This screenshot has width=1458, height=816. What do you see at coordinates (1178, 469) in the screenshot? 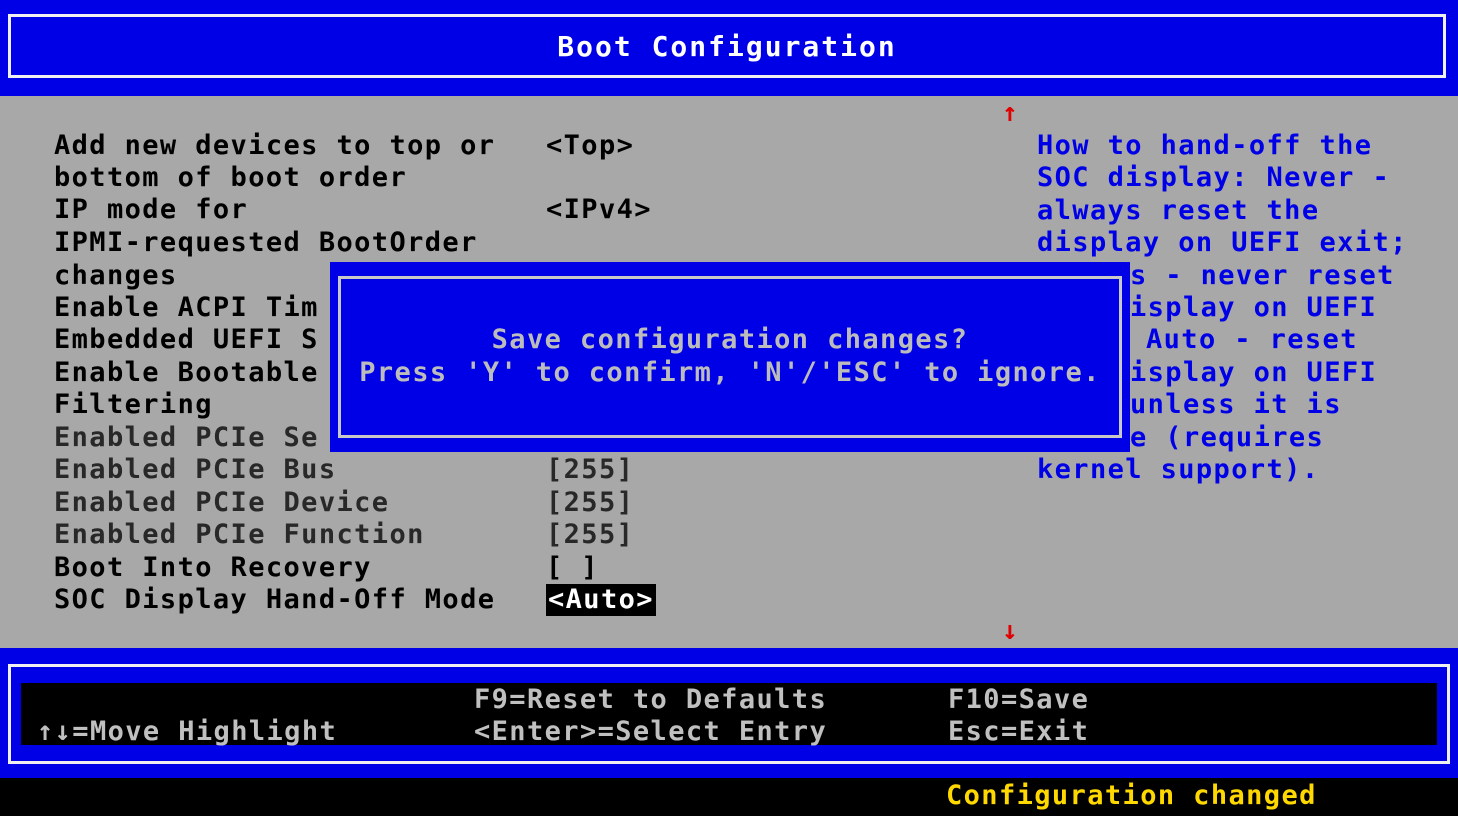
I see `help-line: kernel support).` at bounding box center [1178, 469].